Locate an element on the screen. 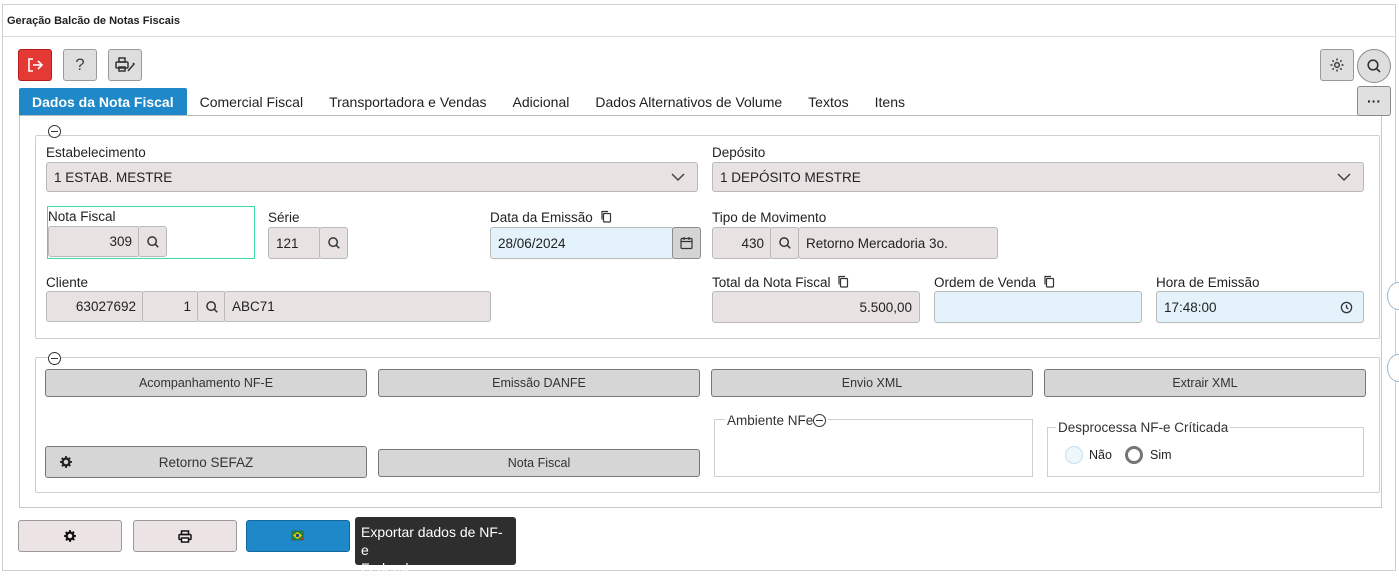 The height and width of the screenshot is (577, 1399). acompanhamento-nfe-button: Acompanhamento NF-E is located at coordinates (206, 383).